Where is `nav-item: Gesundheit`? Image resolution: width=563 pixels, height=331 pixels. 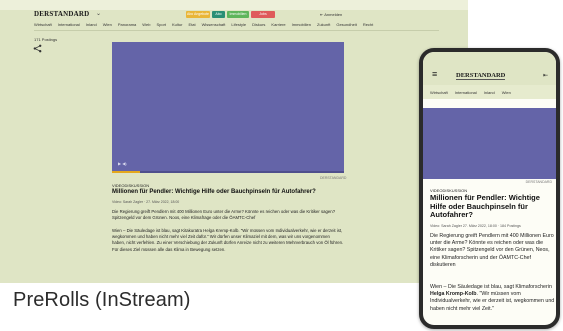 nav-item: Gesundheit is located at coordinates (346, 25).